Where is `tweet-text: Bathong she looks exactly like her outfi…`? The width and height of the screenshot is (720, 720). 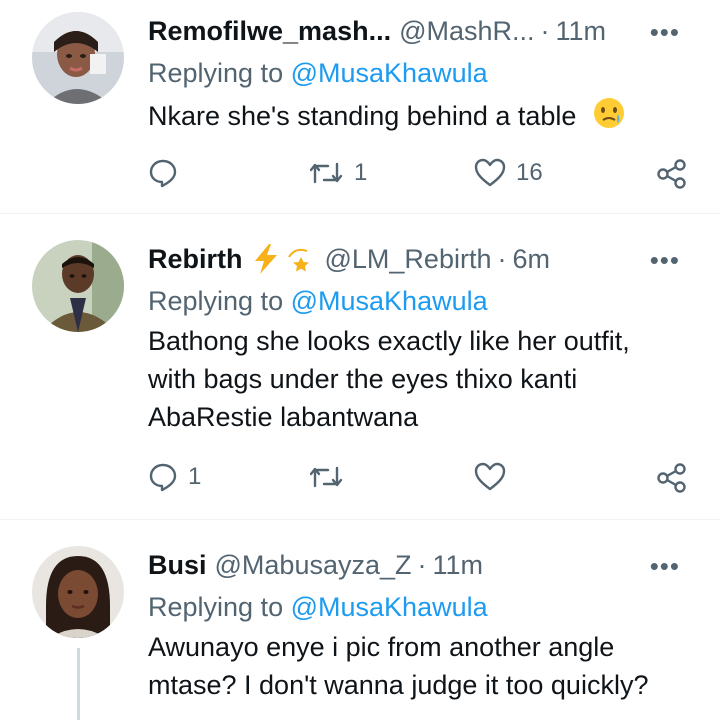 tweet-text: Bathong she looks exactly like her outfi… is located at coordinates (414, 379).